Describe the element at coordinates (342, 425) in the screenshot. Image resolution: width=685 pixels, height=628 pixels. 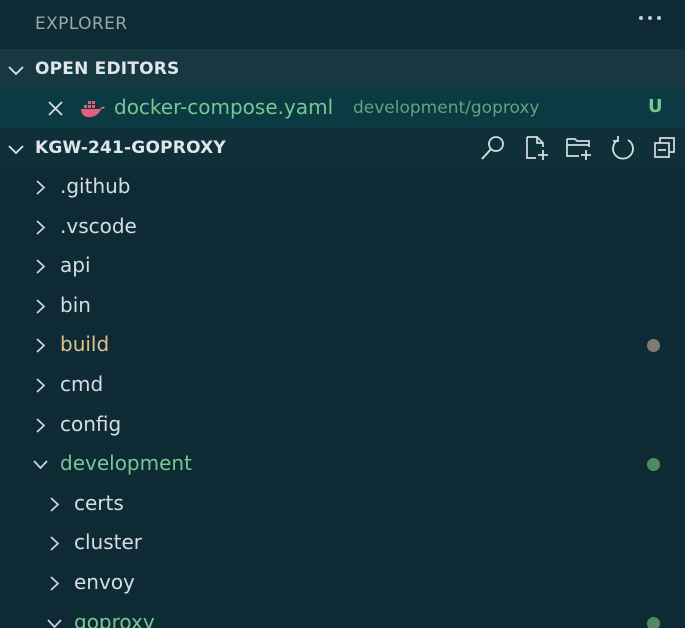
I see `tree-item-config: config` at that location.